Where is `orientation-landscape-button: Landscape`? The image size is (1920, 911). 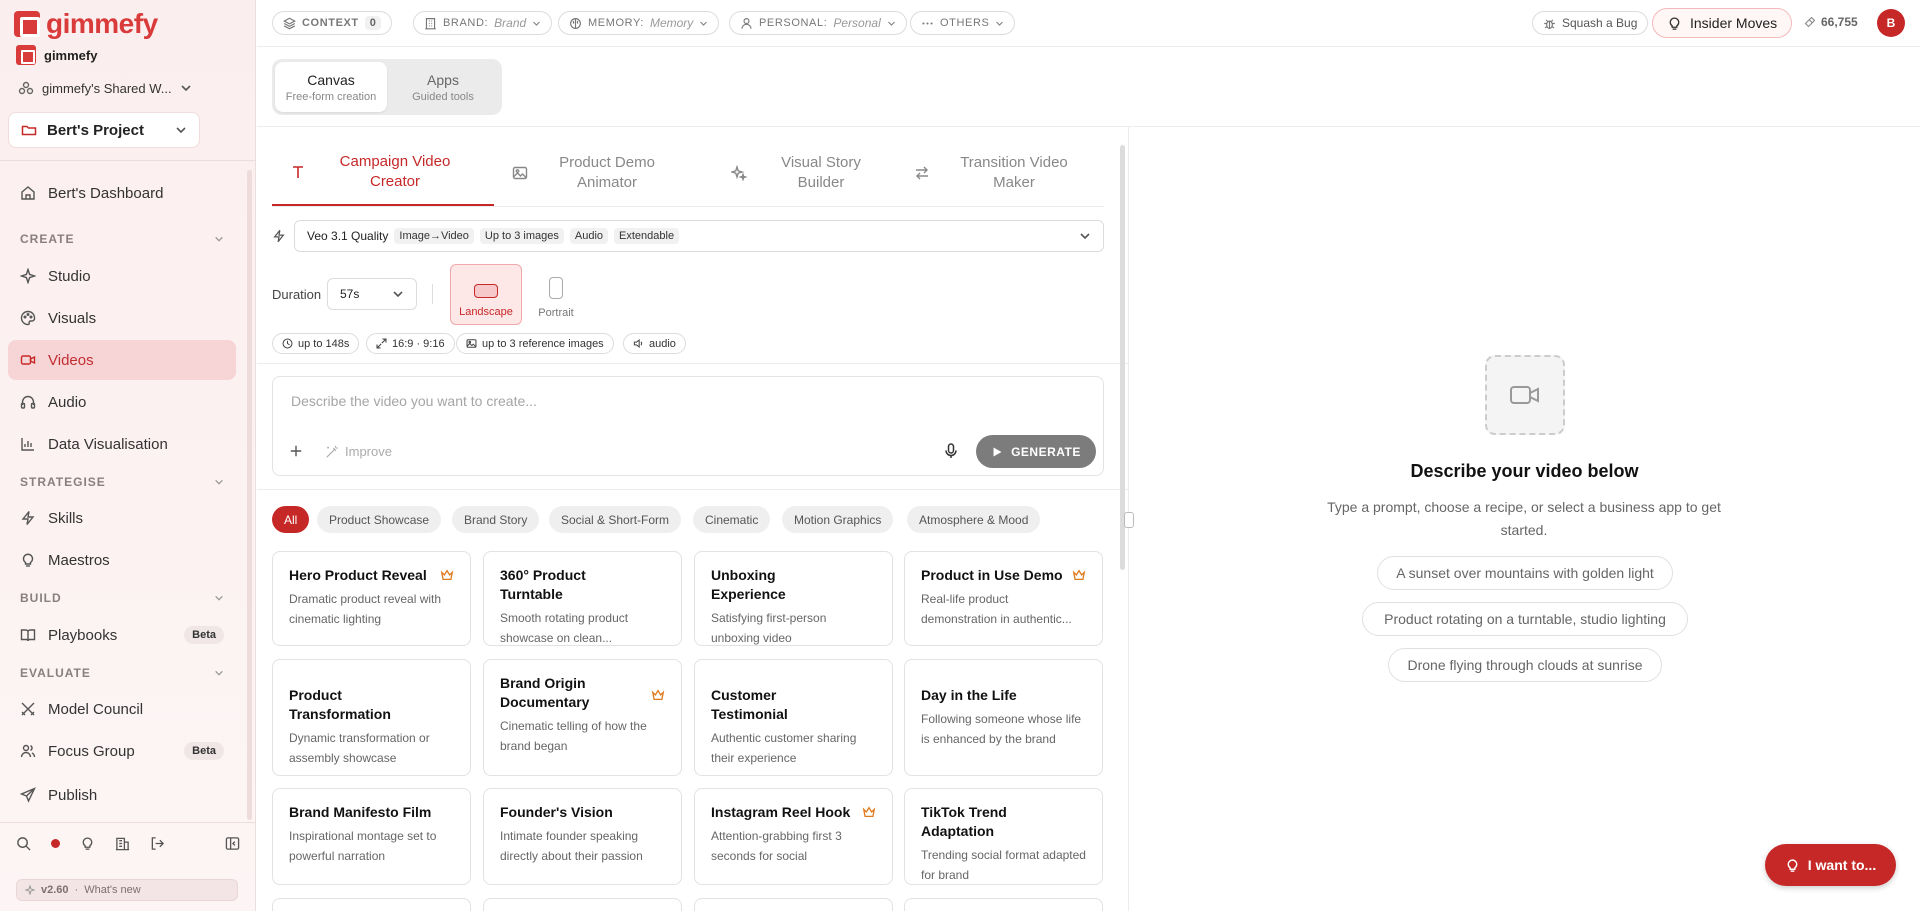 orientation-landscape-button: Landscape is located at coordinates (486, 294).